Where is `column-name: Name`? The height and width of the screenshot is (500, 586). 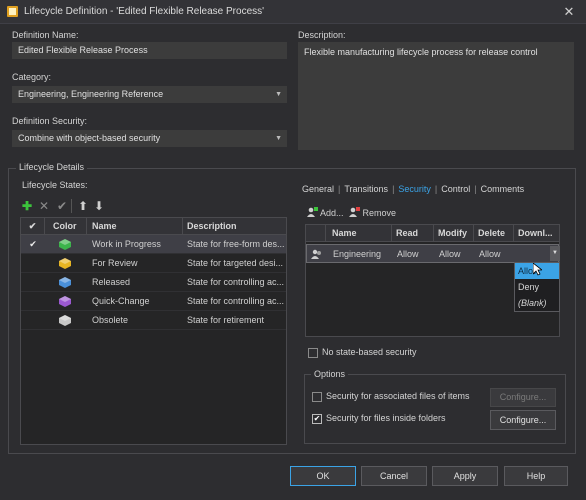 column-name: Name is located at coordinates (135, 226).